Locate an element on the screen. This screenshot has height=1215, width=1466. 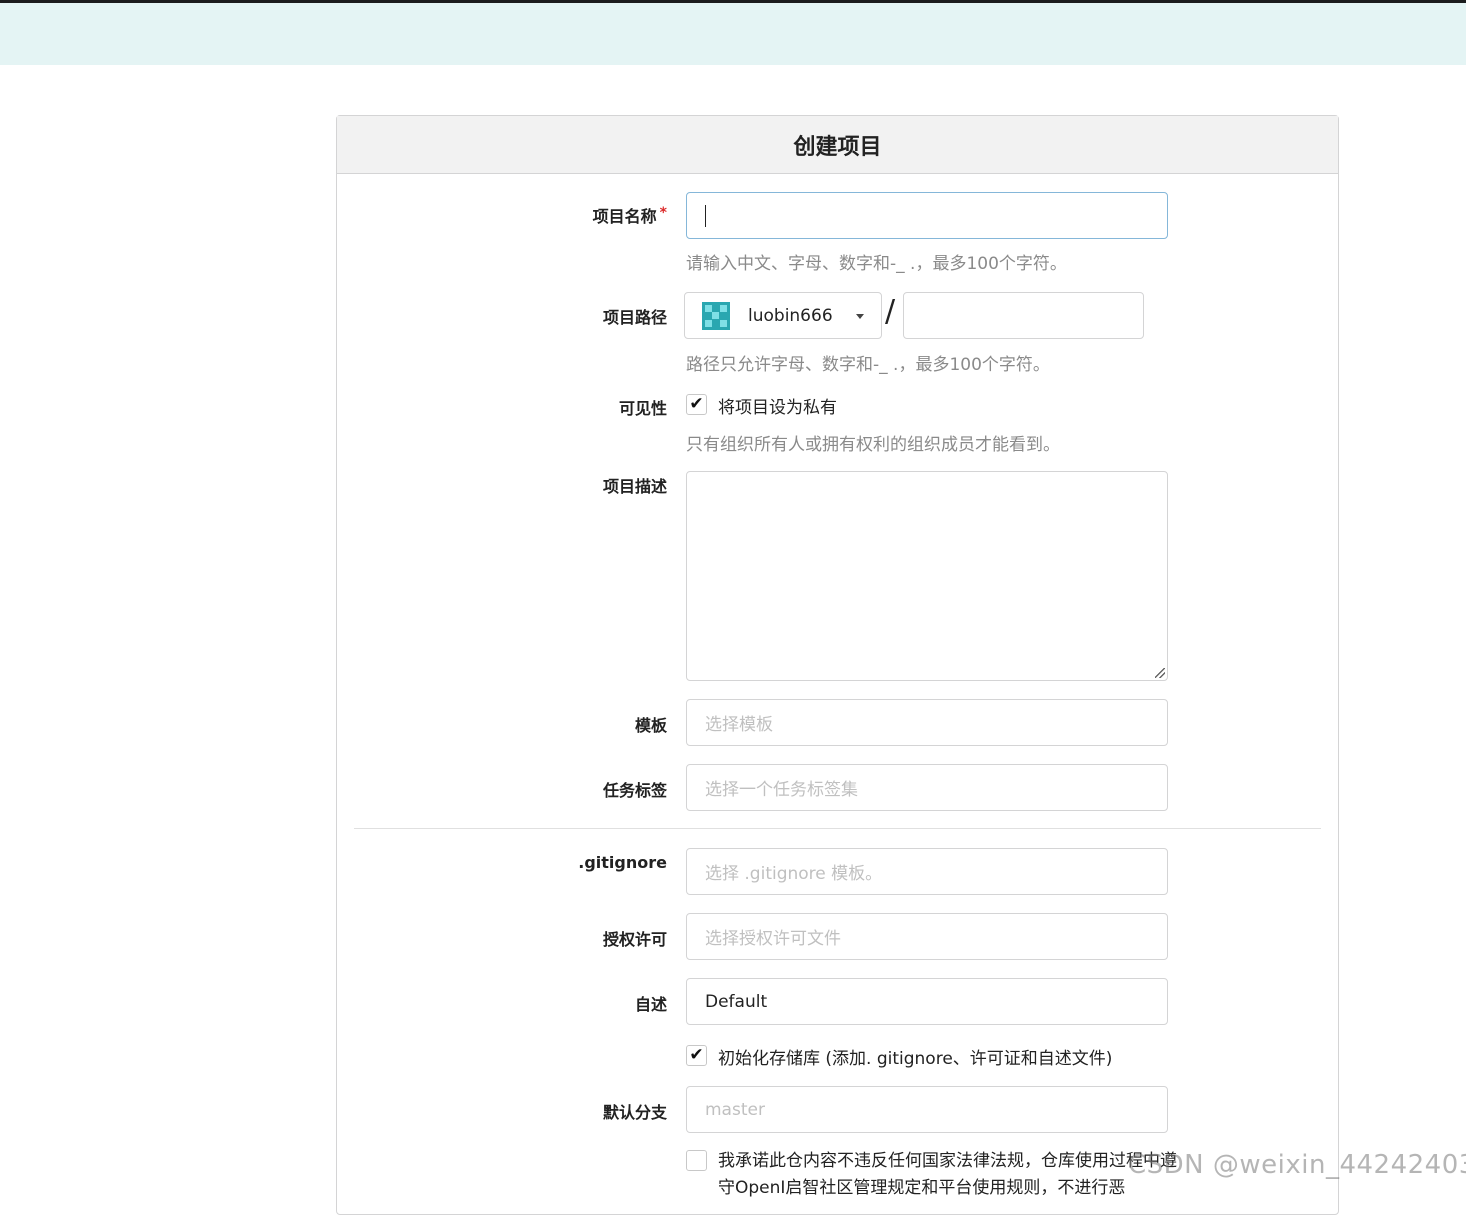
owner-dropdown: luobin666 is located at coordinates (783, 315).